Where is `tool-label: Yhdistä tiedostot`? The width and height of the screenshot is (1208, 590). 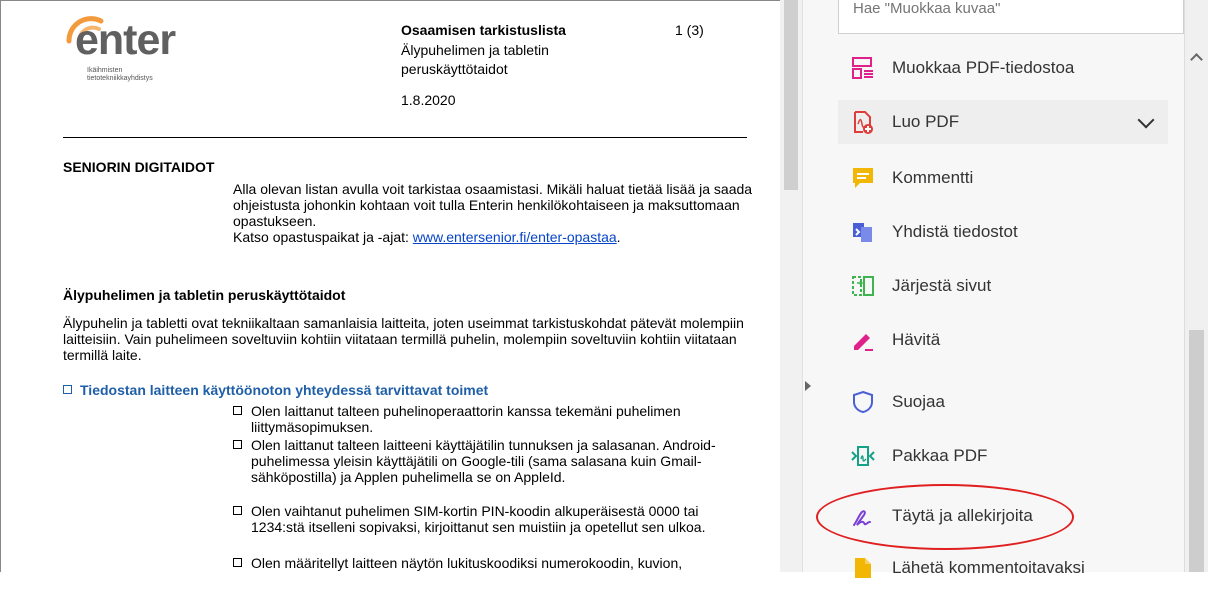 tool-label: Yhdistä tiedostot is located at coordinates (955, 231).